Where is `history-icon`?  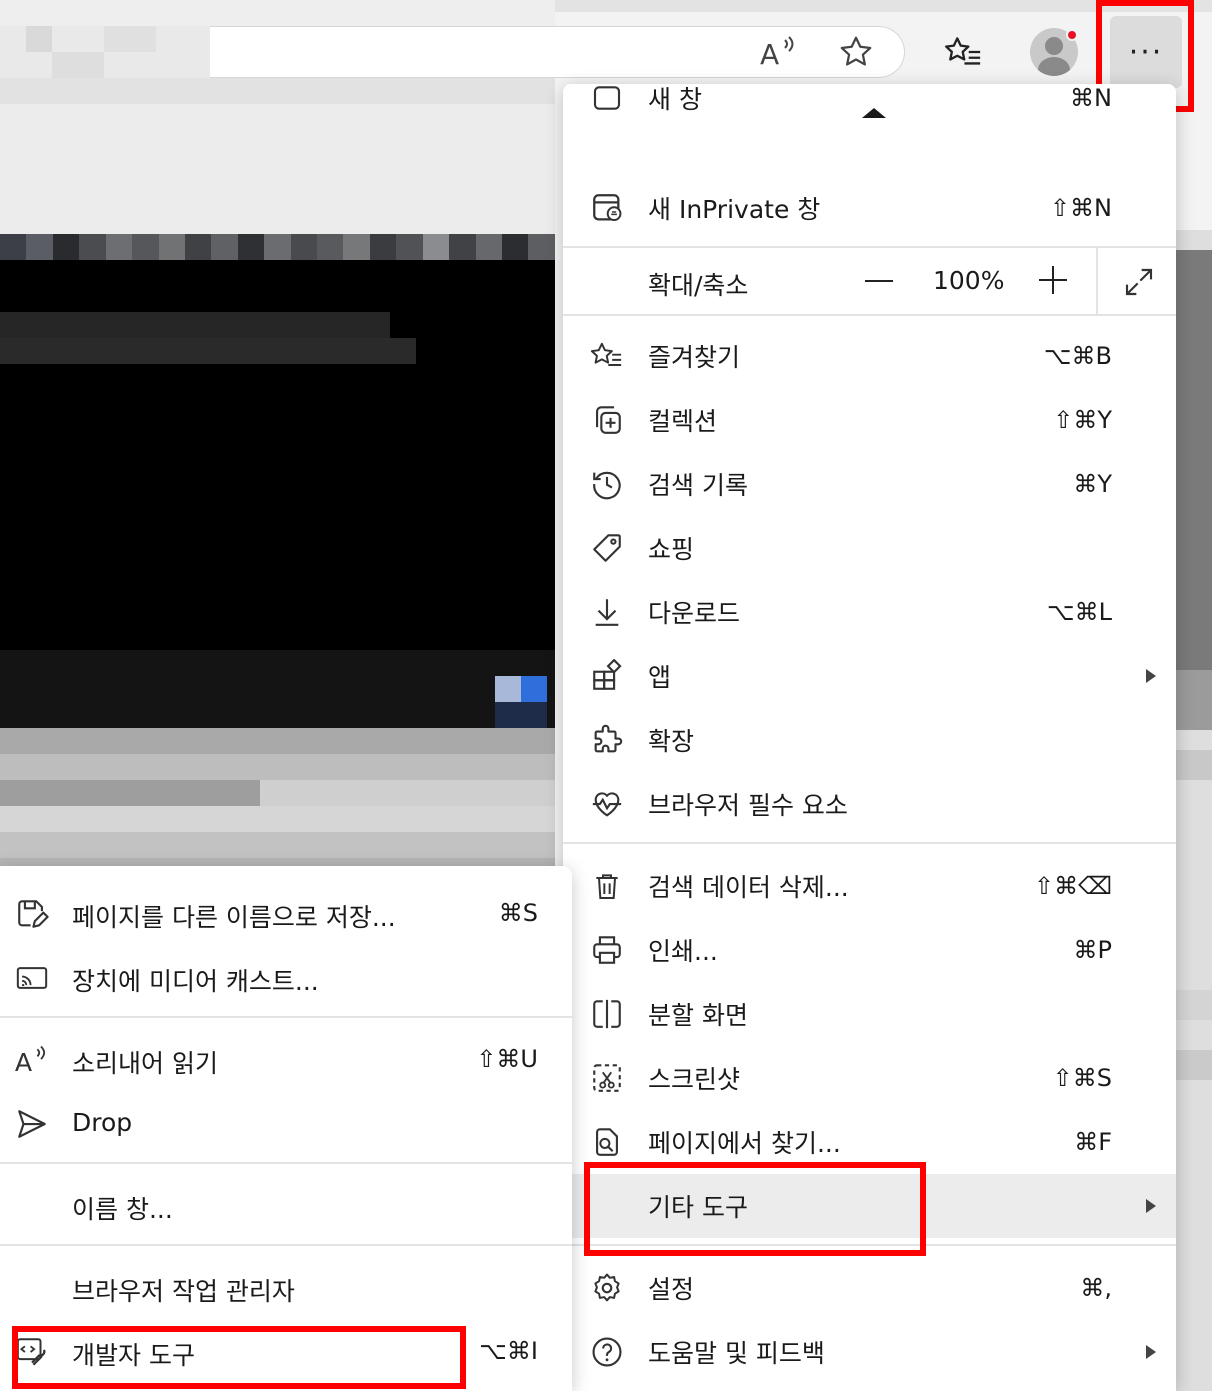 history-icon is located at coordinates (607, 484).